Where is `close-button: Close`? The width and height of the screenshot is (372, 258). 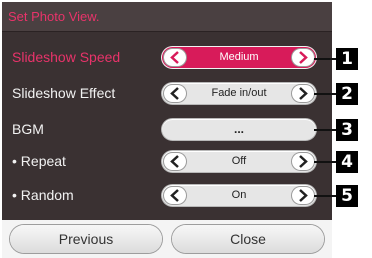 close-button: Close is located at coordinates (248, 239).